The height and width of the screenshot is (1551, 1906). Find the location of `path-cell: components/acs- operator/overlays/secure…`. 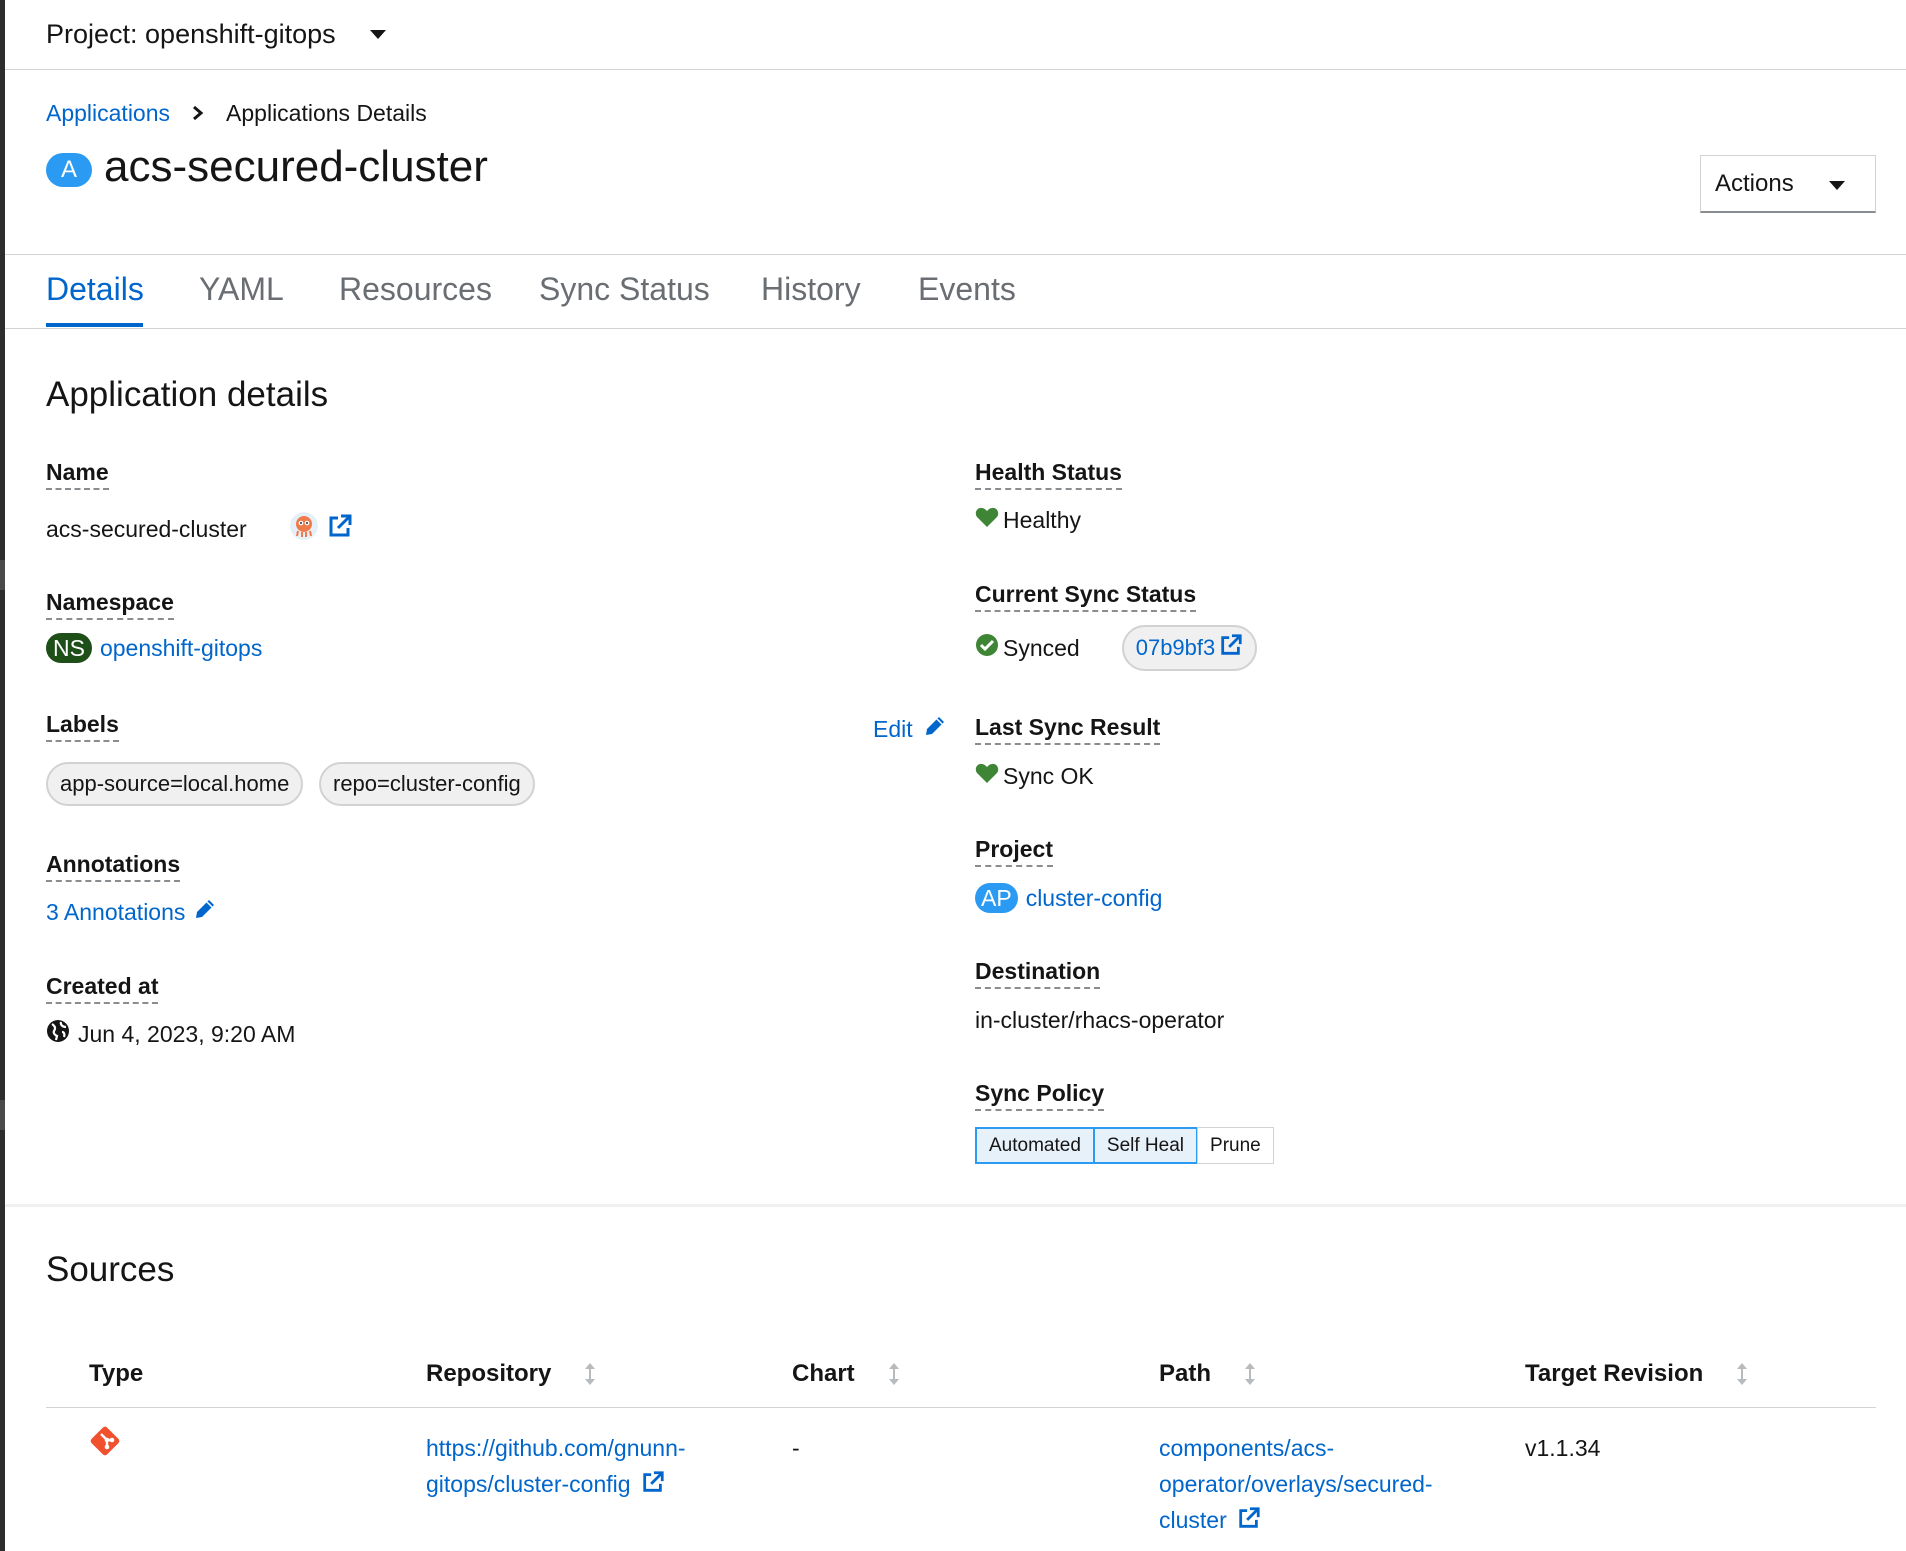

path-cell: components/acs- operator/overlays/secure… is located at coordinates (1296, 1485).